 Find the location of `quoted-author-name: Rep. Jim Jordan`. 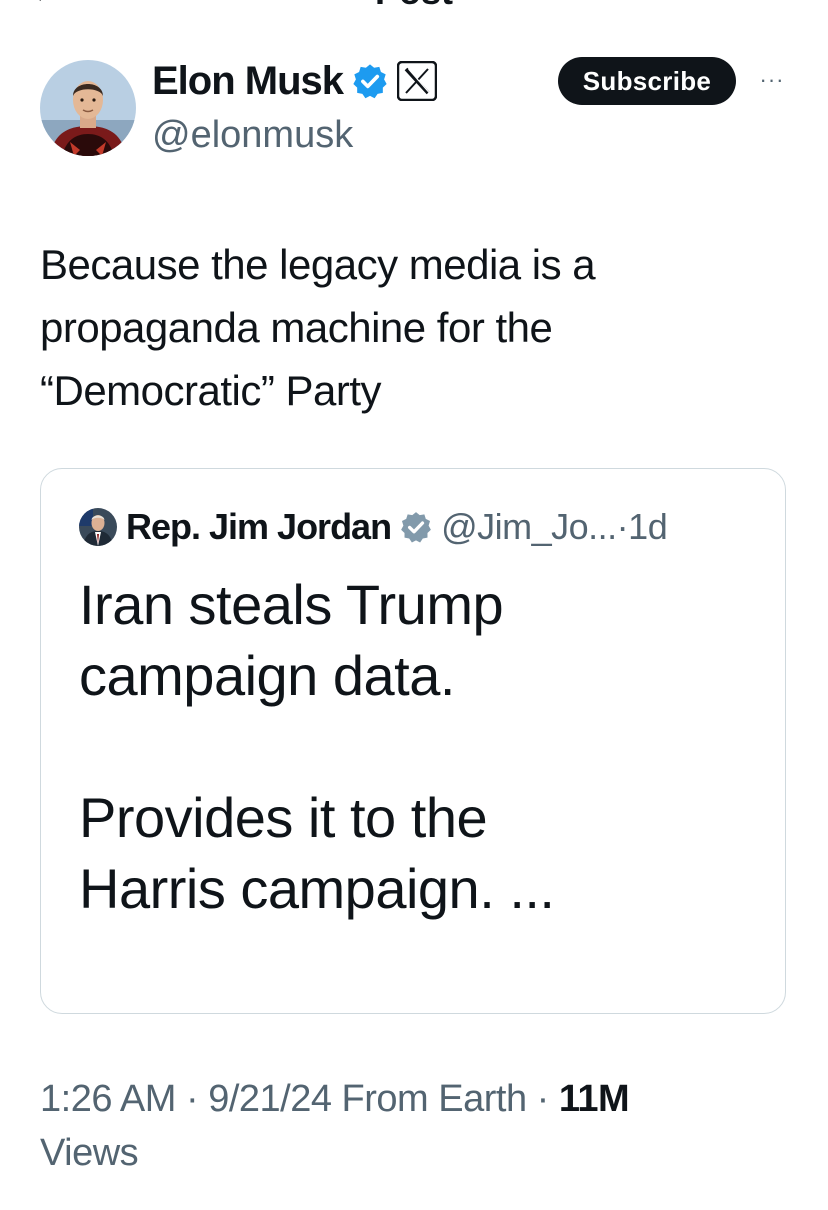

quoted-author-name: Rep. Jim Jordan is located at coordinates (259, 527).